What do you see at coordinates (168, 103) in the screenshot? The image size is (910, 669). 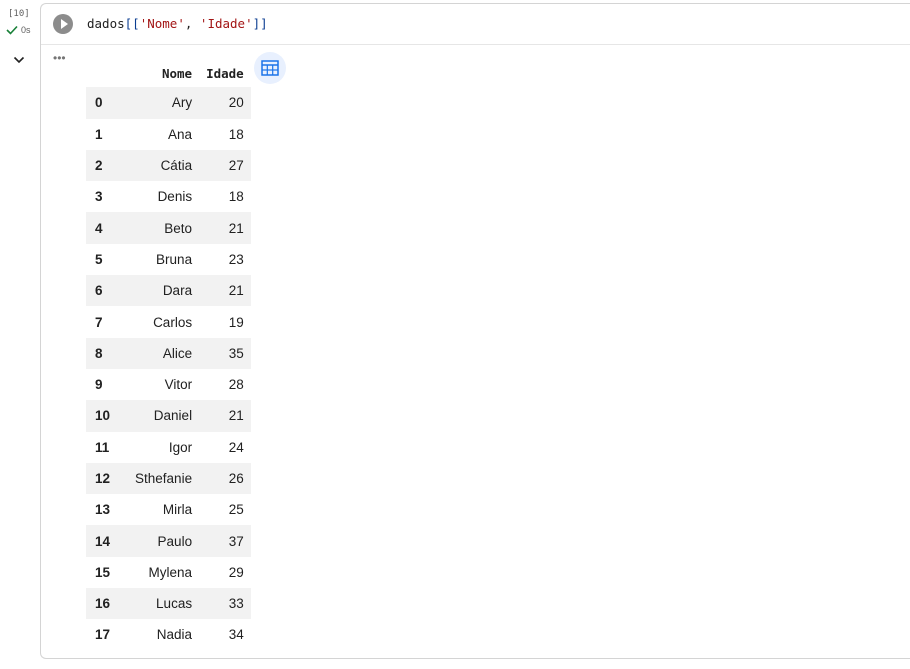 I see `table-row: 0 Ary 20` at bounding box center [168, 103].